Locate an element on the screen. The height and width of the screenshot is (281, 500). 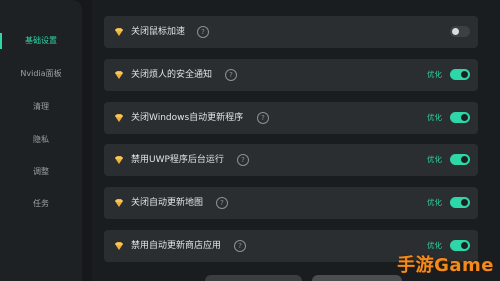
sidebar-item-clean: 清理 is located at coordinates (41, 107).